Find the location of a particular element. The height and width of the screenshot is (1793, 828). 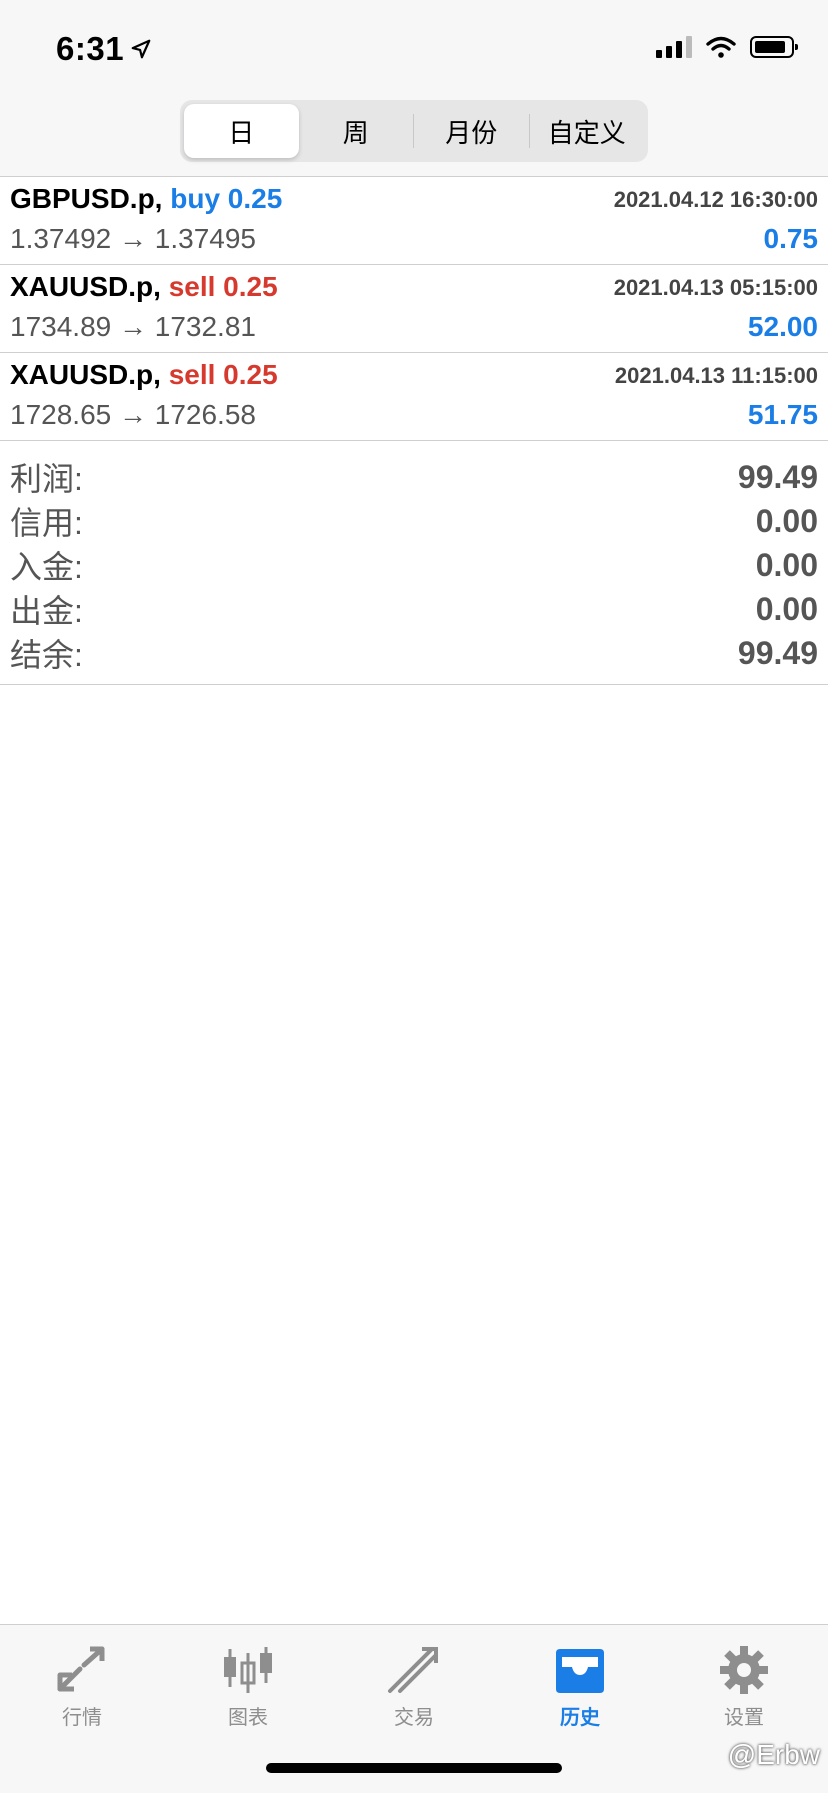

segment-day: 日 is located at coordinates (241, 131).